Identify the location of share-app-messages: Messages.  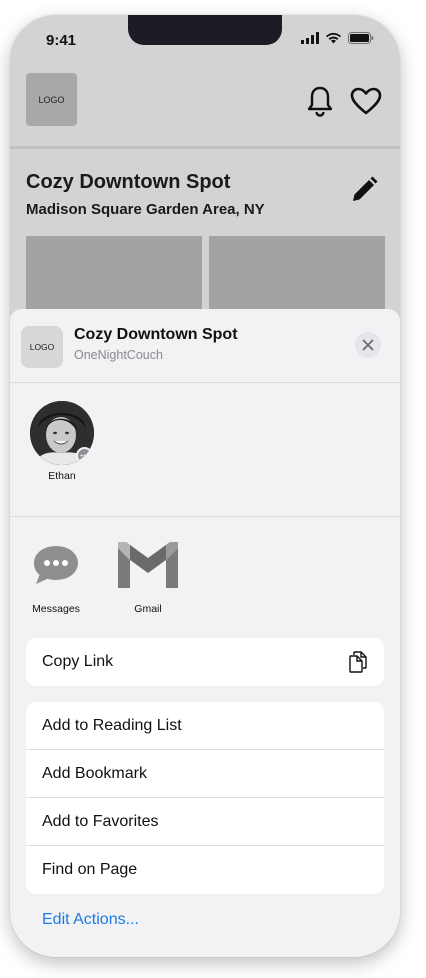
(56, 578).